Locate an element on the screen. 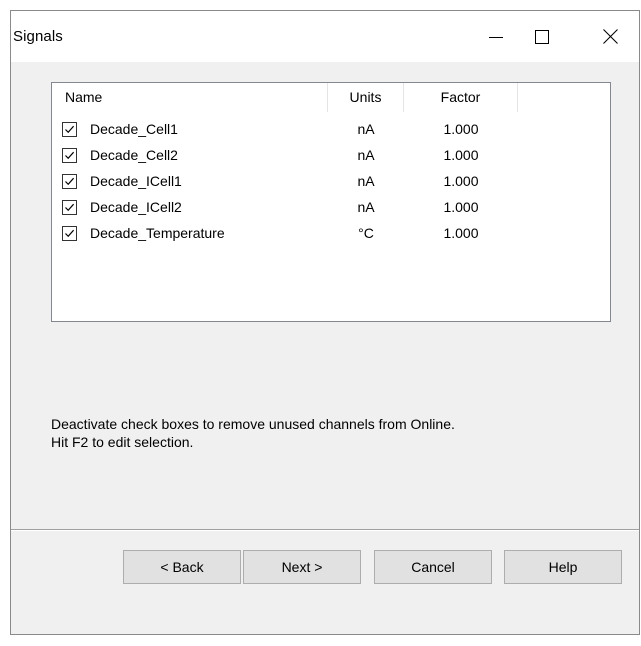 The height and width of the screenshot is (646, 641). column-header-units: Units is located at coordinates (366, 97).